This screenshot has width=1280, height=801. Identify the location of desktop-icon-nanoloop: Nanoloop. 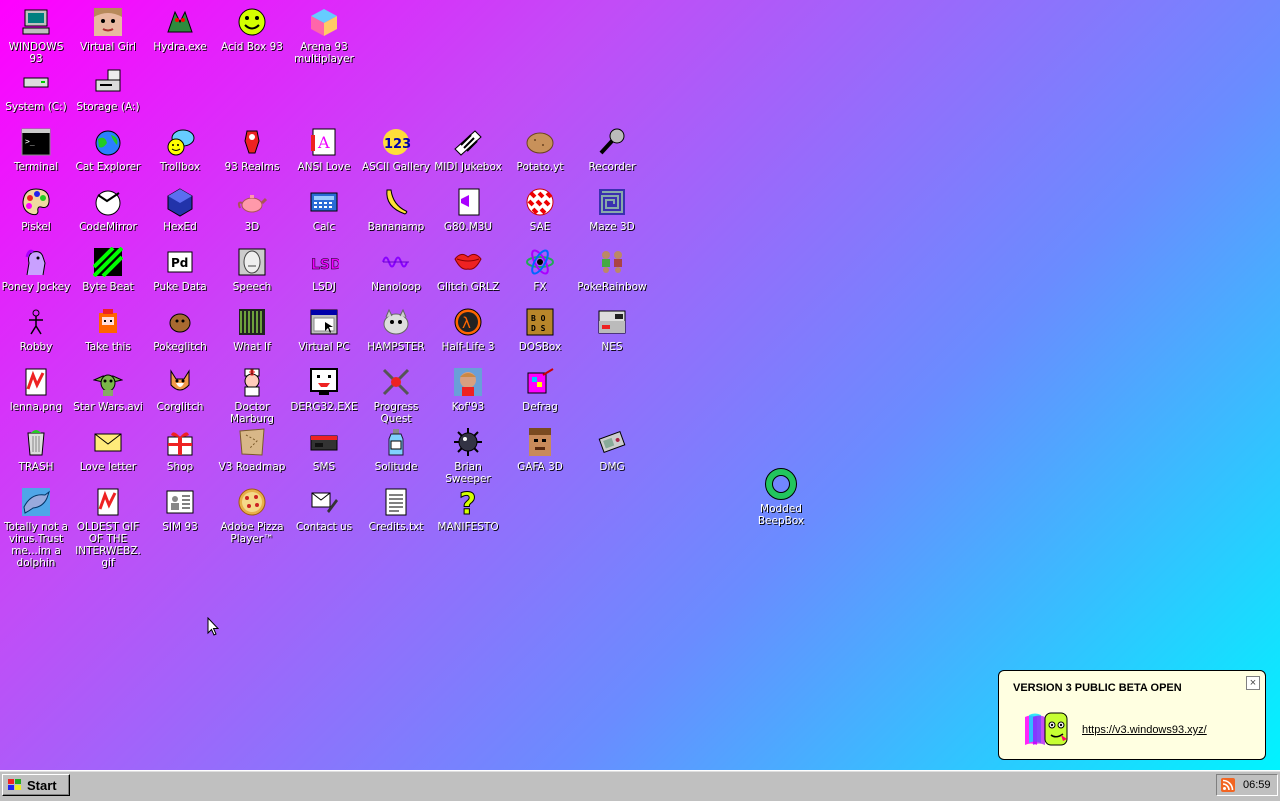
(396, 269).